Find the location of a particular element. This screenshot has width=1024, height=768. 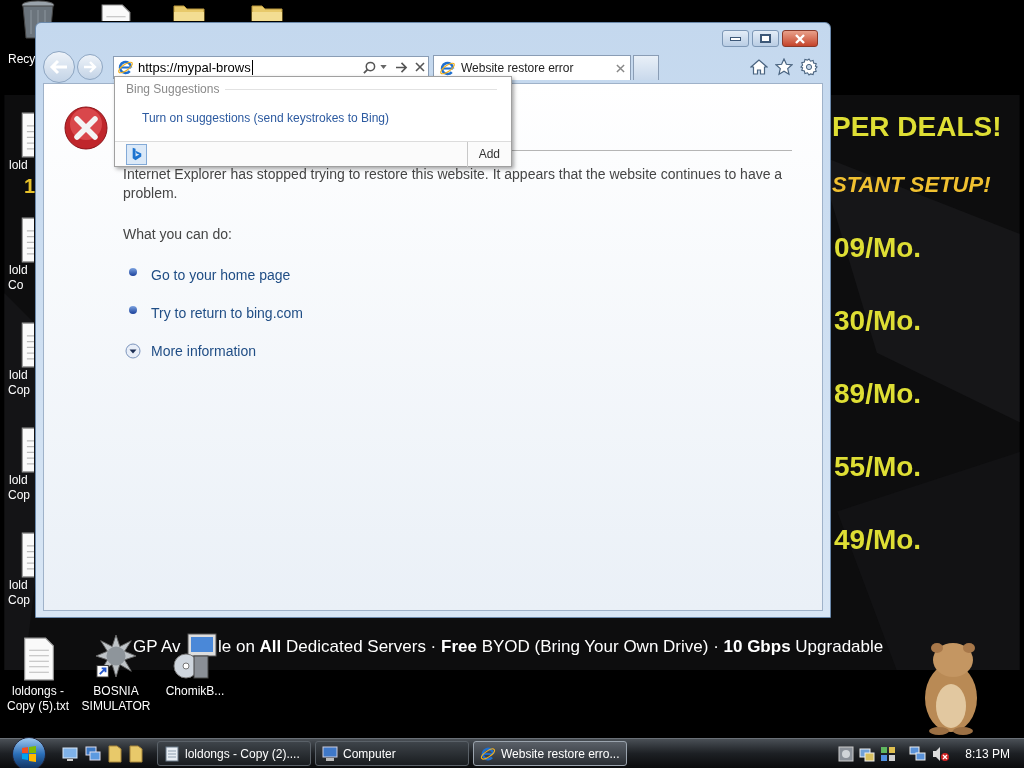

ad-banner-text: le on All Dedicated Servers · Free BYOD (Bring Your Own Drive) · 10 Gbps Upgradable is located at coordinates (551, 646).